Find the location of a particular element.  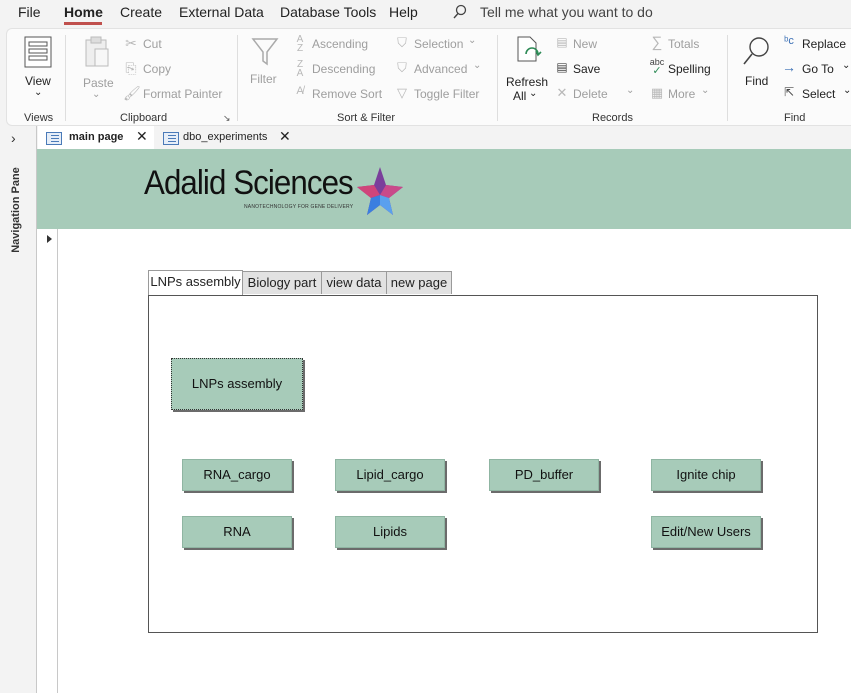

advanced-button: ⛉ Advanced ⌄ is located at coordinates (438, 69).